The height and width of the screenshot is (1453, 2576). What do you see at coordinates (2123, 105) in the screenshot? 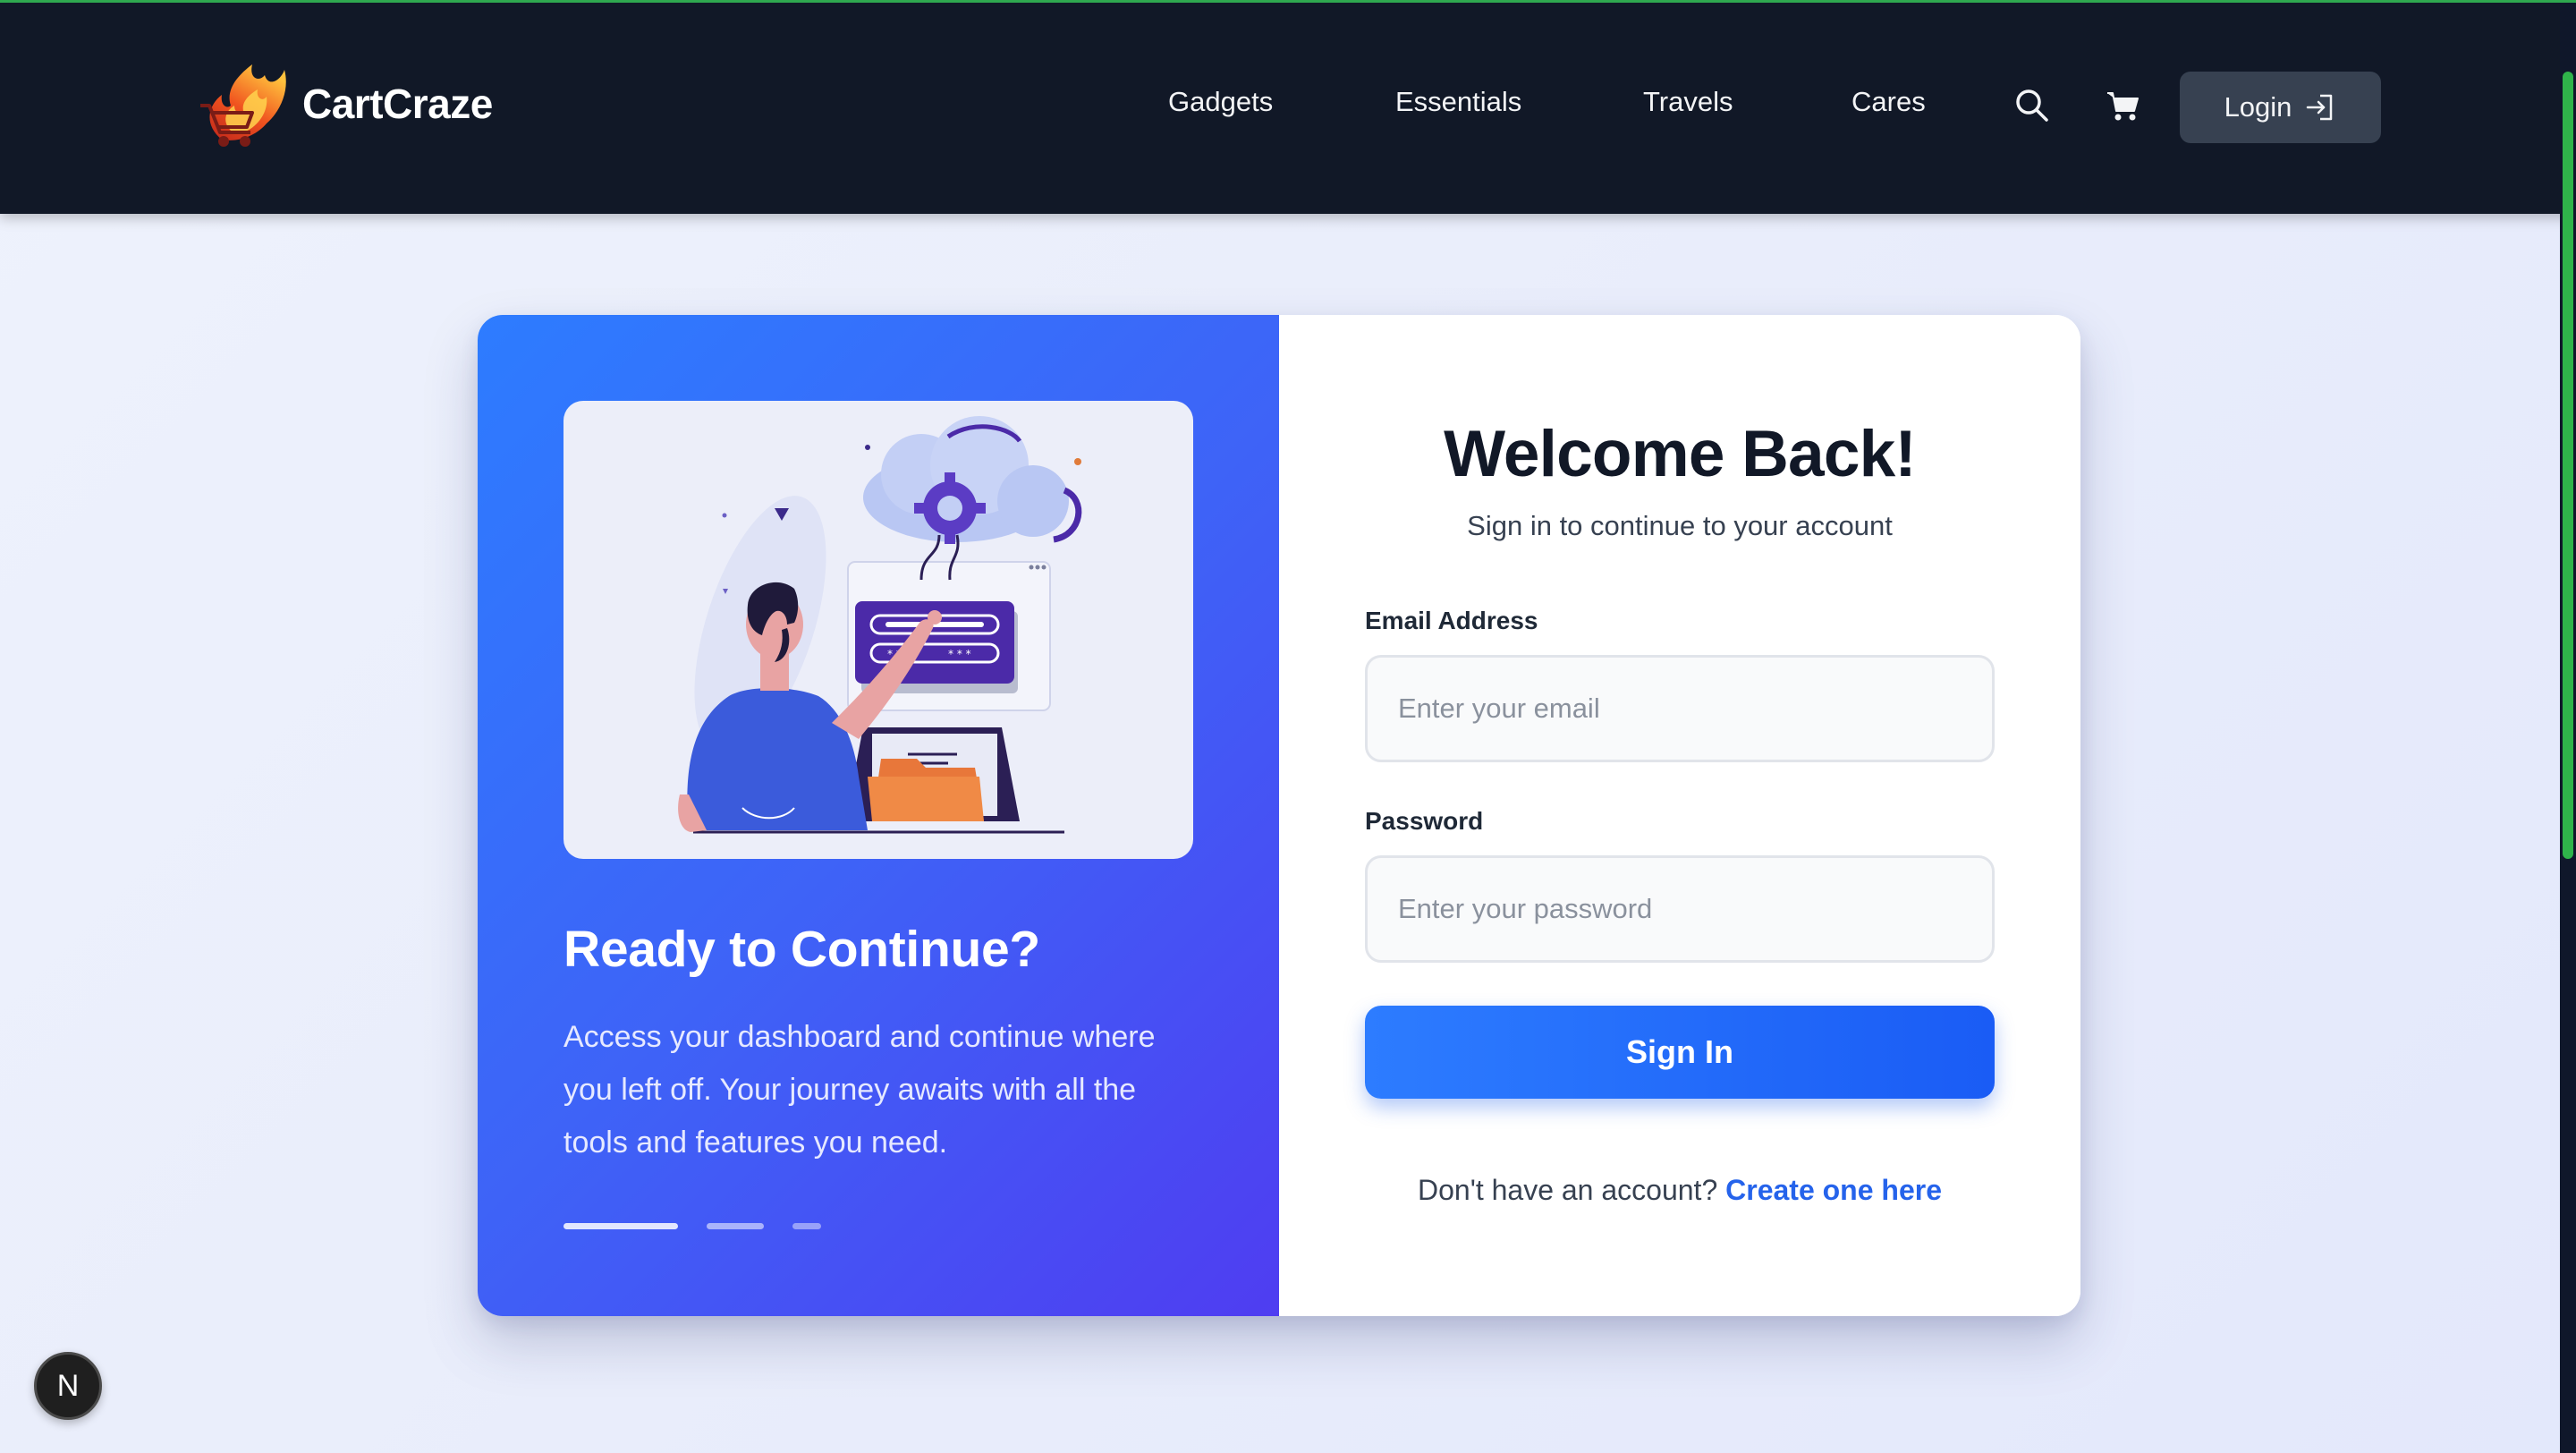
I see `cart-icon` at bounding box center [2123, 105].